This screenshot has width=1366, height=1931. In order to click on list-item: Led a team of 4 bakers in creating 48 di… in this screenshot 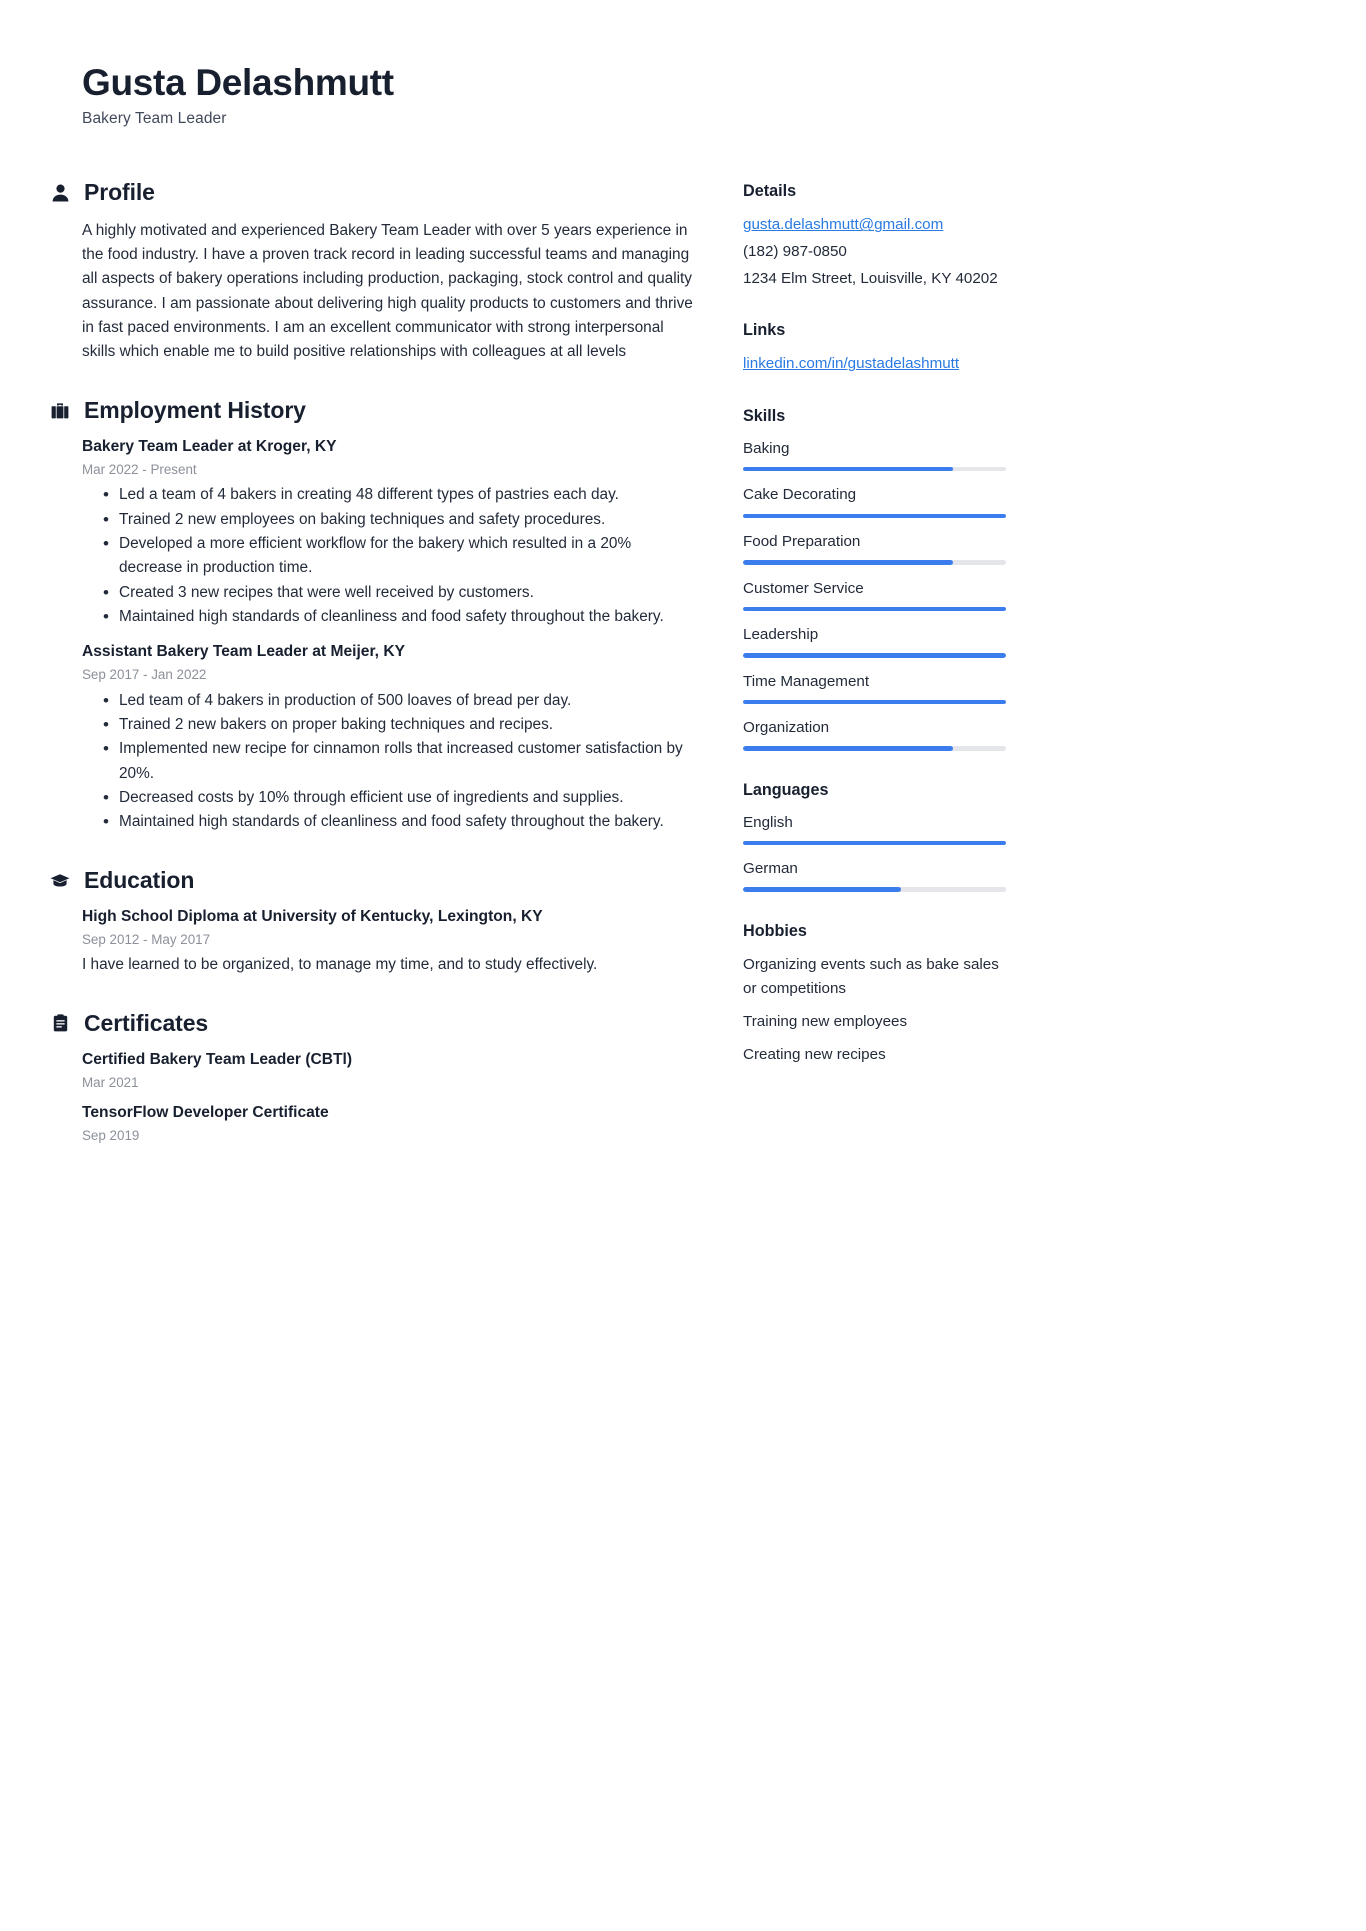, I will do `click(388, 495)`.